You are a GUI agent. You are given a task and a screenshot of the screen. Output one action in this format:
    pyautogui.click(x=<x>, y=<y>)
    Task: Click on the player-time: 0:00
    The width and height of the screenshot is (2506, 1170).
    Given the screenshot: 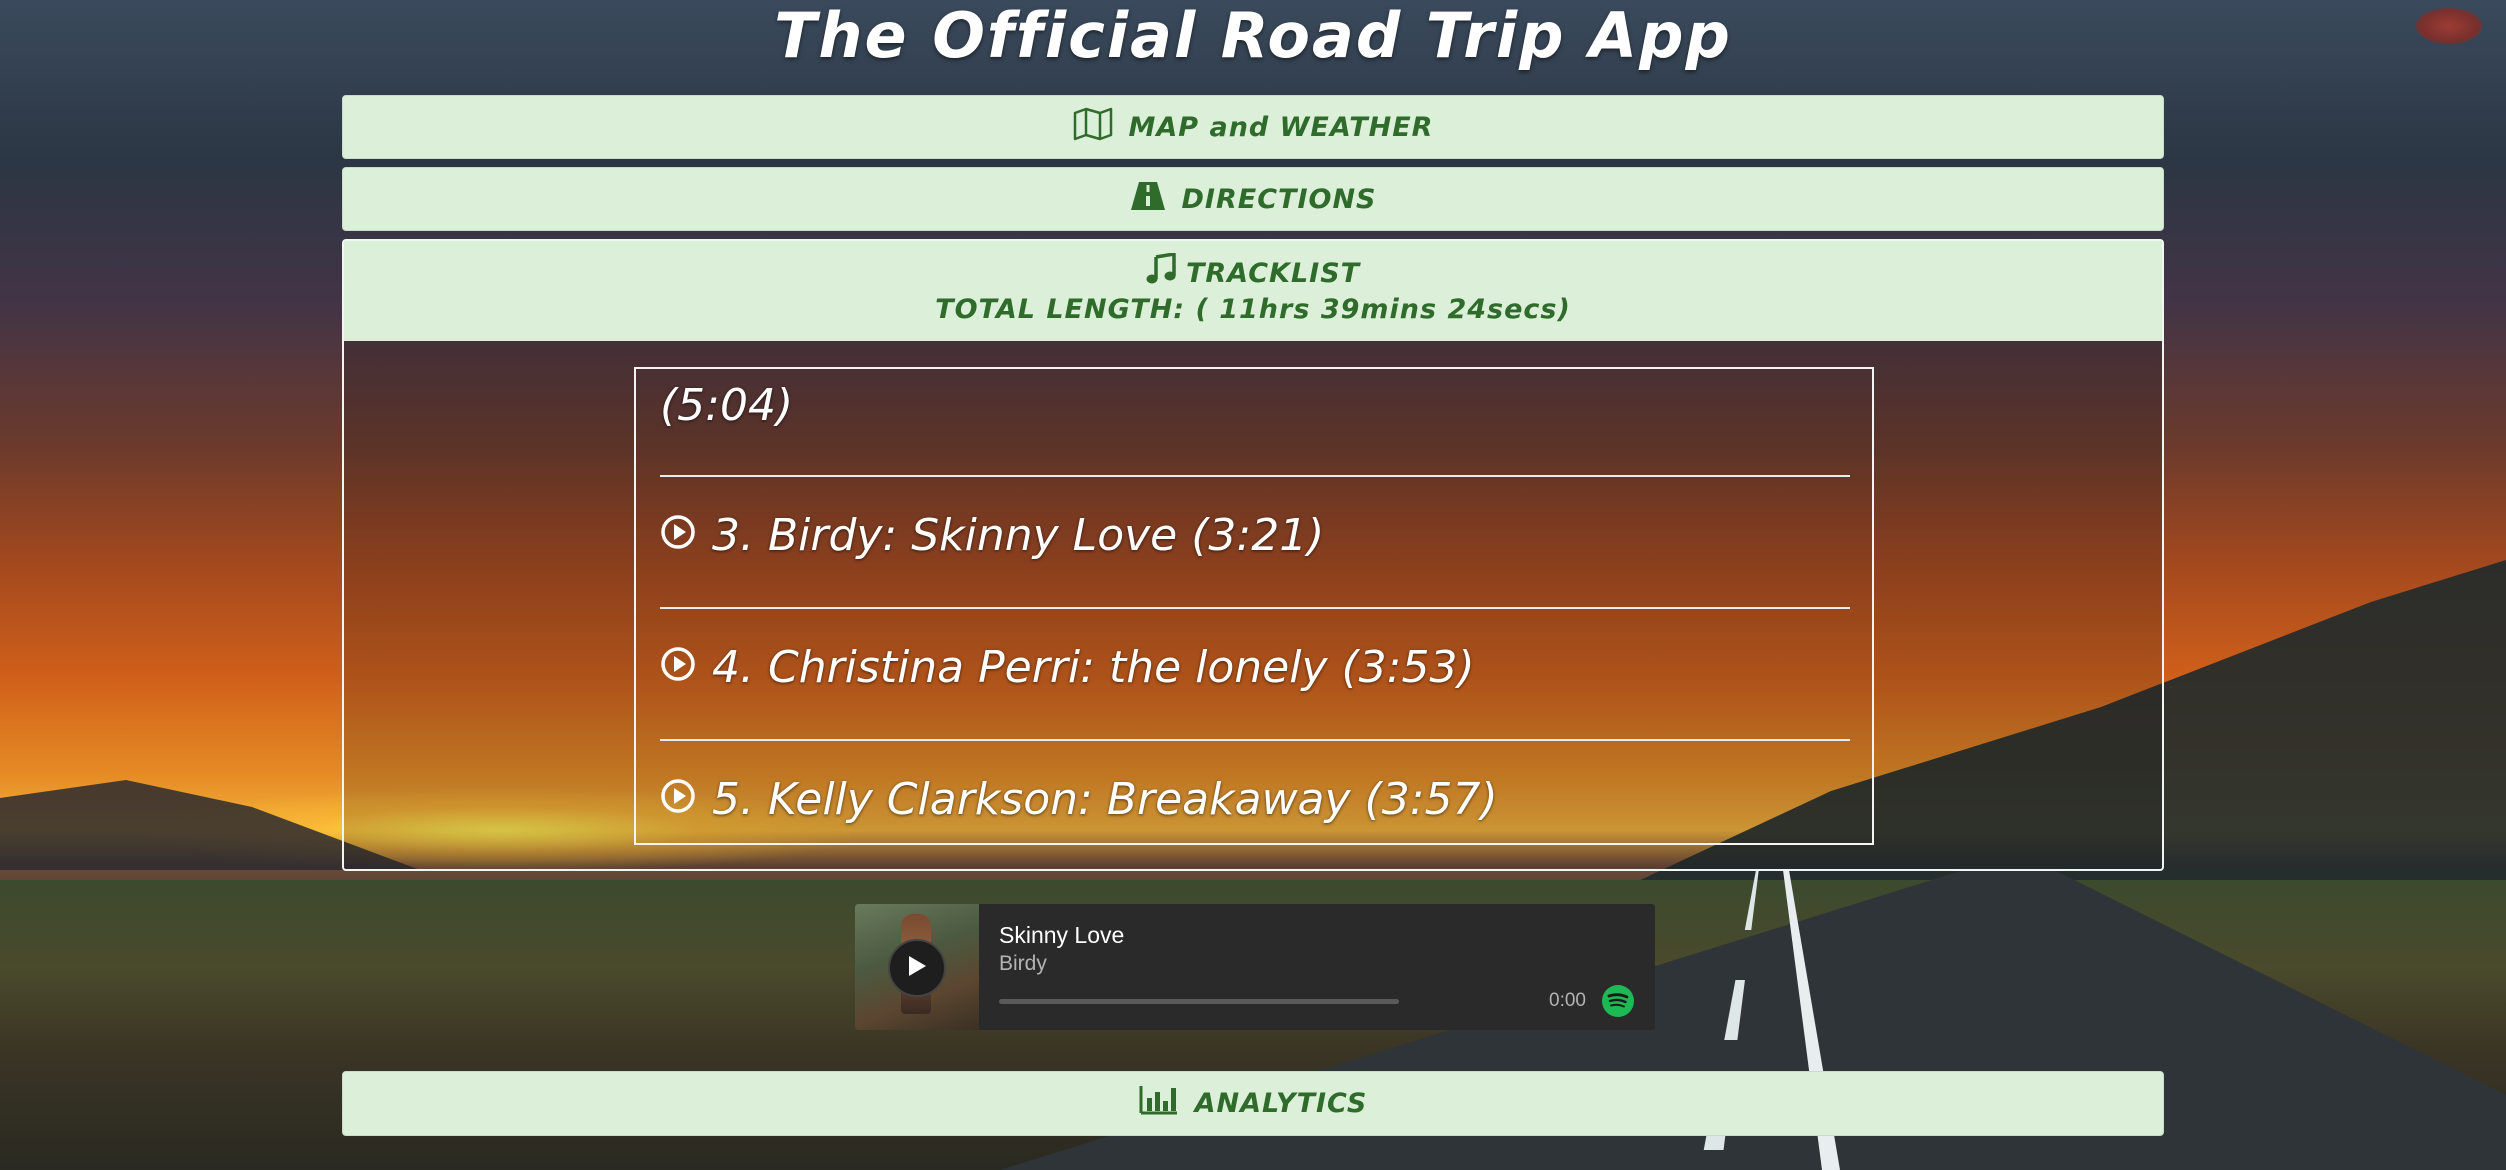 What is the action you would take?
    pyautogui.click(x=1567, y=1000)
    